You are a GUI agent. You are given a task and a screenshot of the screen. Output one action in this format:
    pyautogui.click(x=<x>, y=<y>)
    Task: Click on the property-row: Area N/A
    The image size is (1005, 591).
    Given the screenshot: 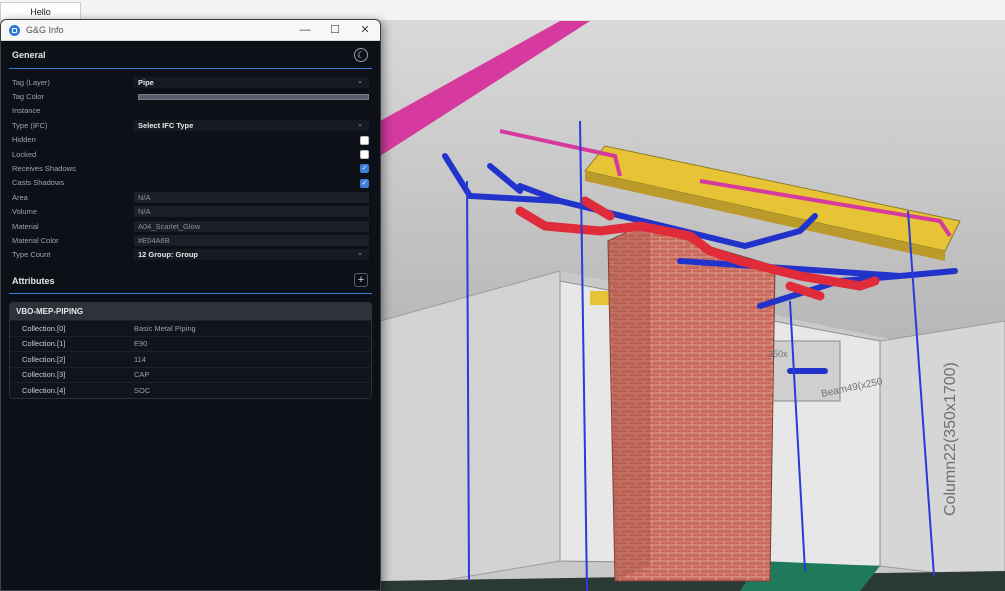 What is the action you would take?
    pyautogui.click(x=190, y=197)
    